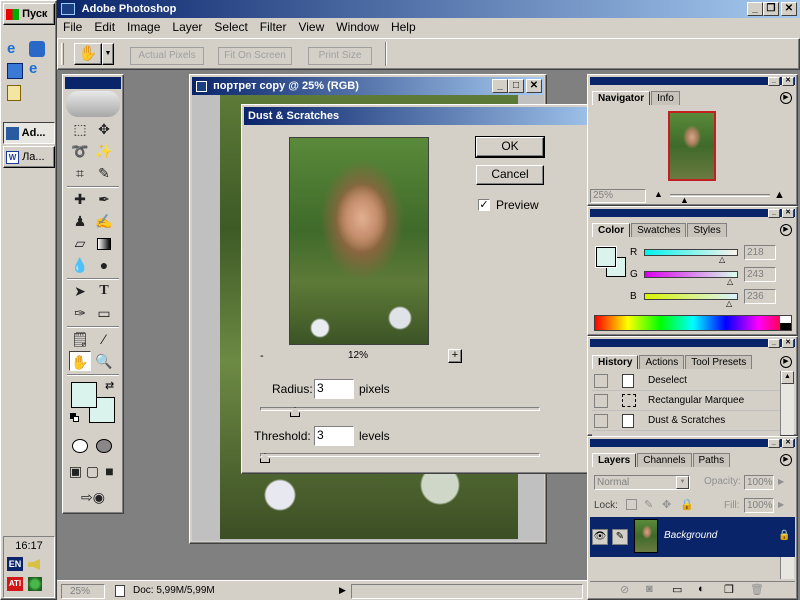  What do you see at coordinates (93, 104) in the screenshot?
I see `adobe-online-icon` at bounding box center [93, 104].